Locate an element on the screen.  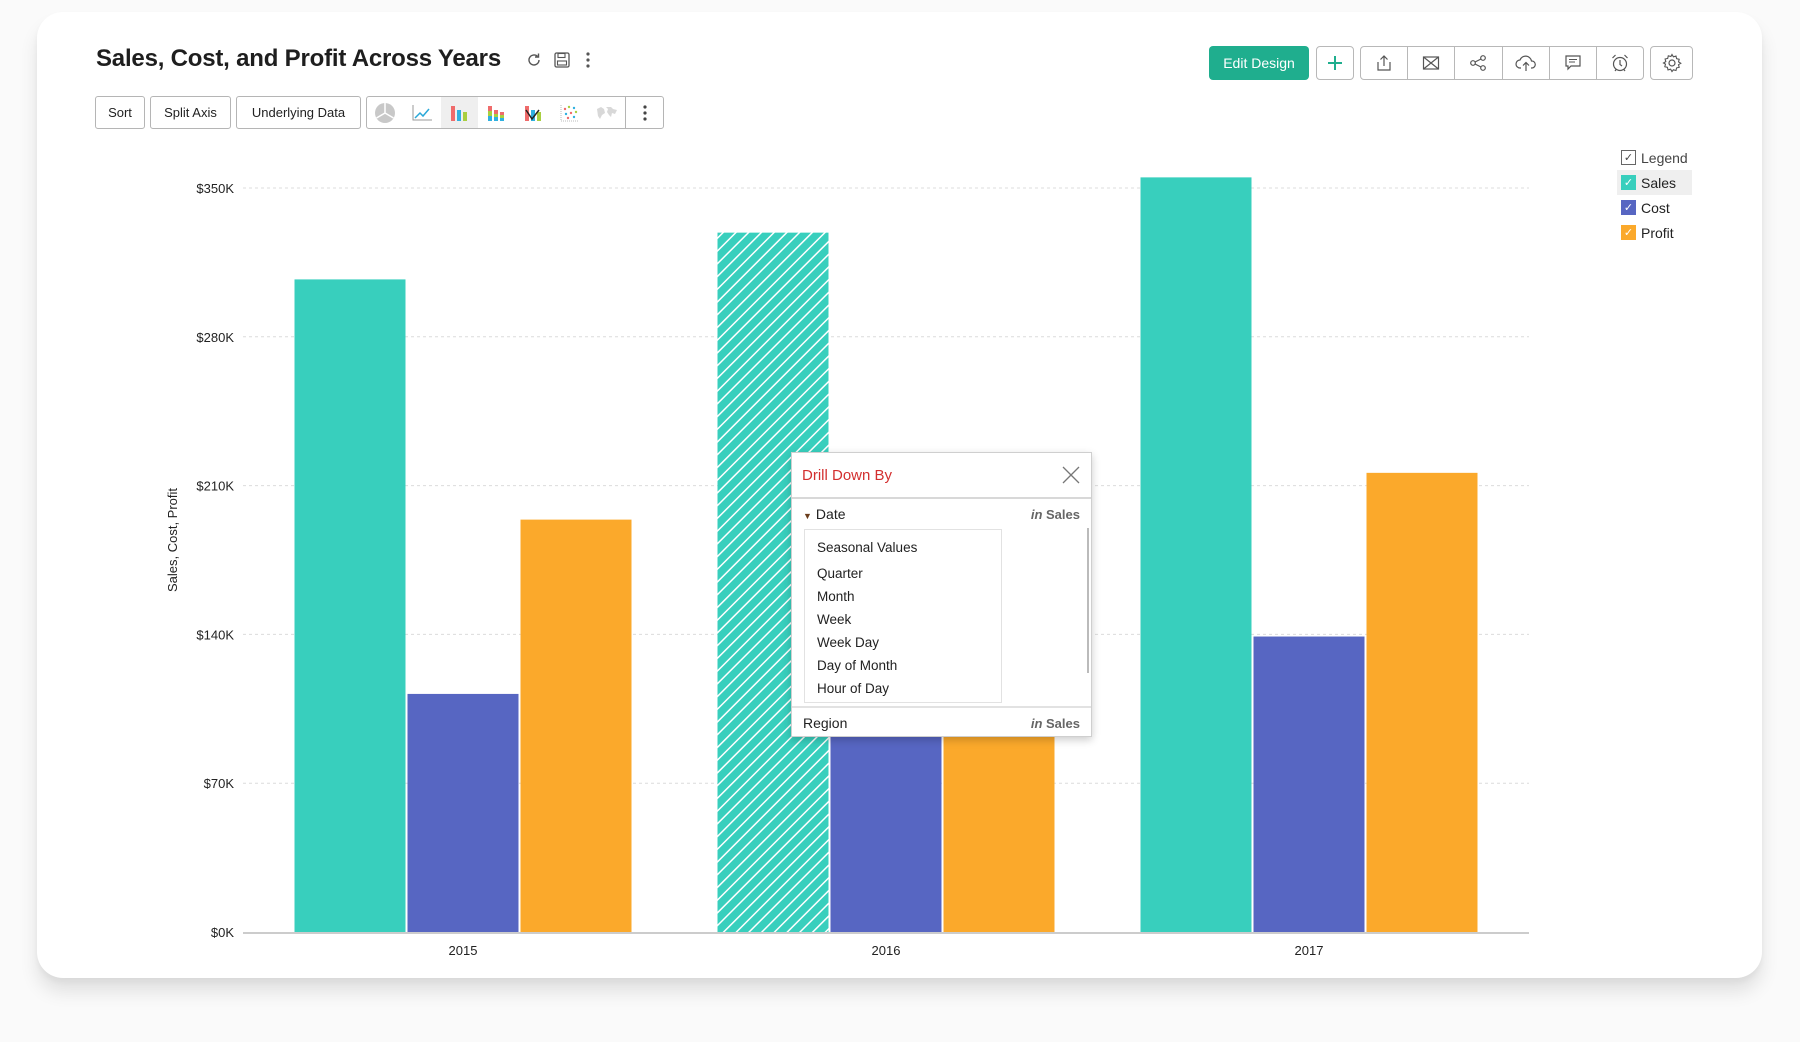
legend: ✓ Legend ✓ Sales ✓ Cost ✓ Profit is located at coordinates (1654, 195).